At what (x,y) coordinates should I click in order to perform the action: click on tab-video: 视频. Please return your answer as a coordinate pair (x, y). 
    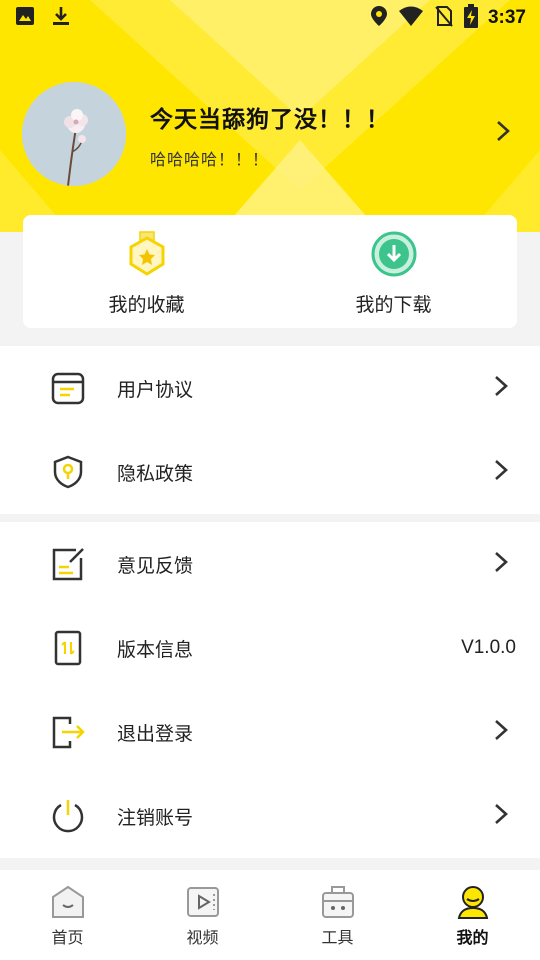
    Looking at the image, I should click on (202, 915).